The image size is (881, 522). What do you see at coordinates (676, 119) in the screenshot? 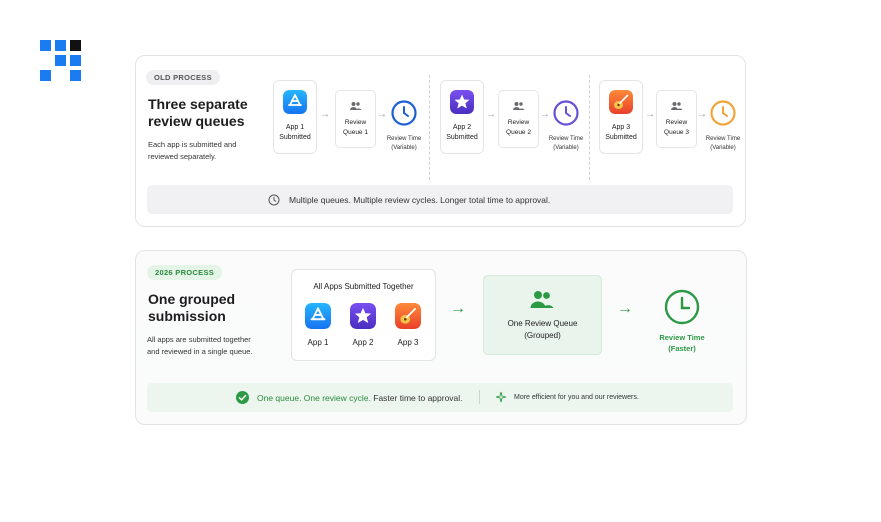
I see `review-queue-3-box: Review Queue 3` at bounding box center [676, 119].